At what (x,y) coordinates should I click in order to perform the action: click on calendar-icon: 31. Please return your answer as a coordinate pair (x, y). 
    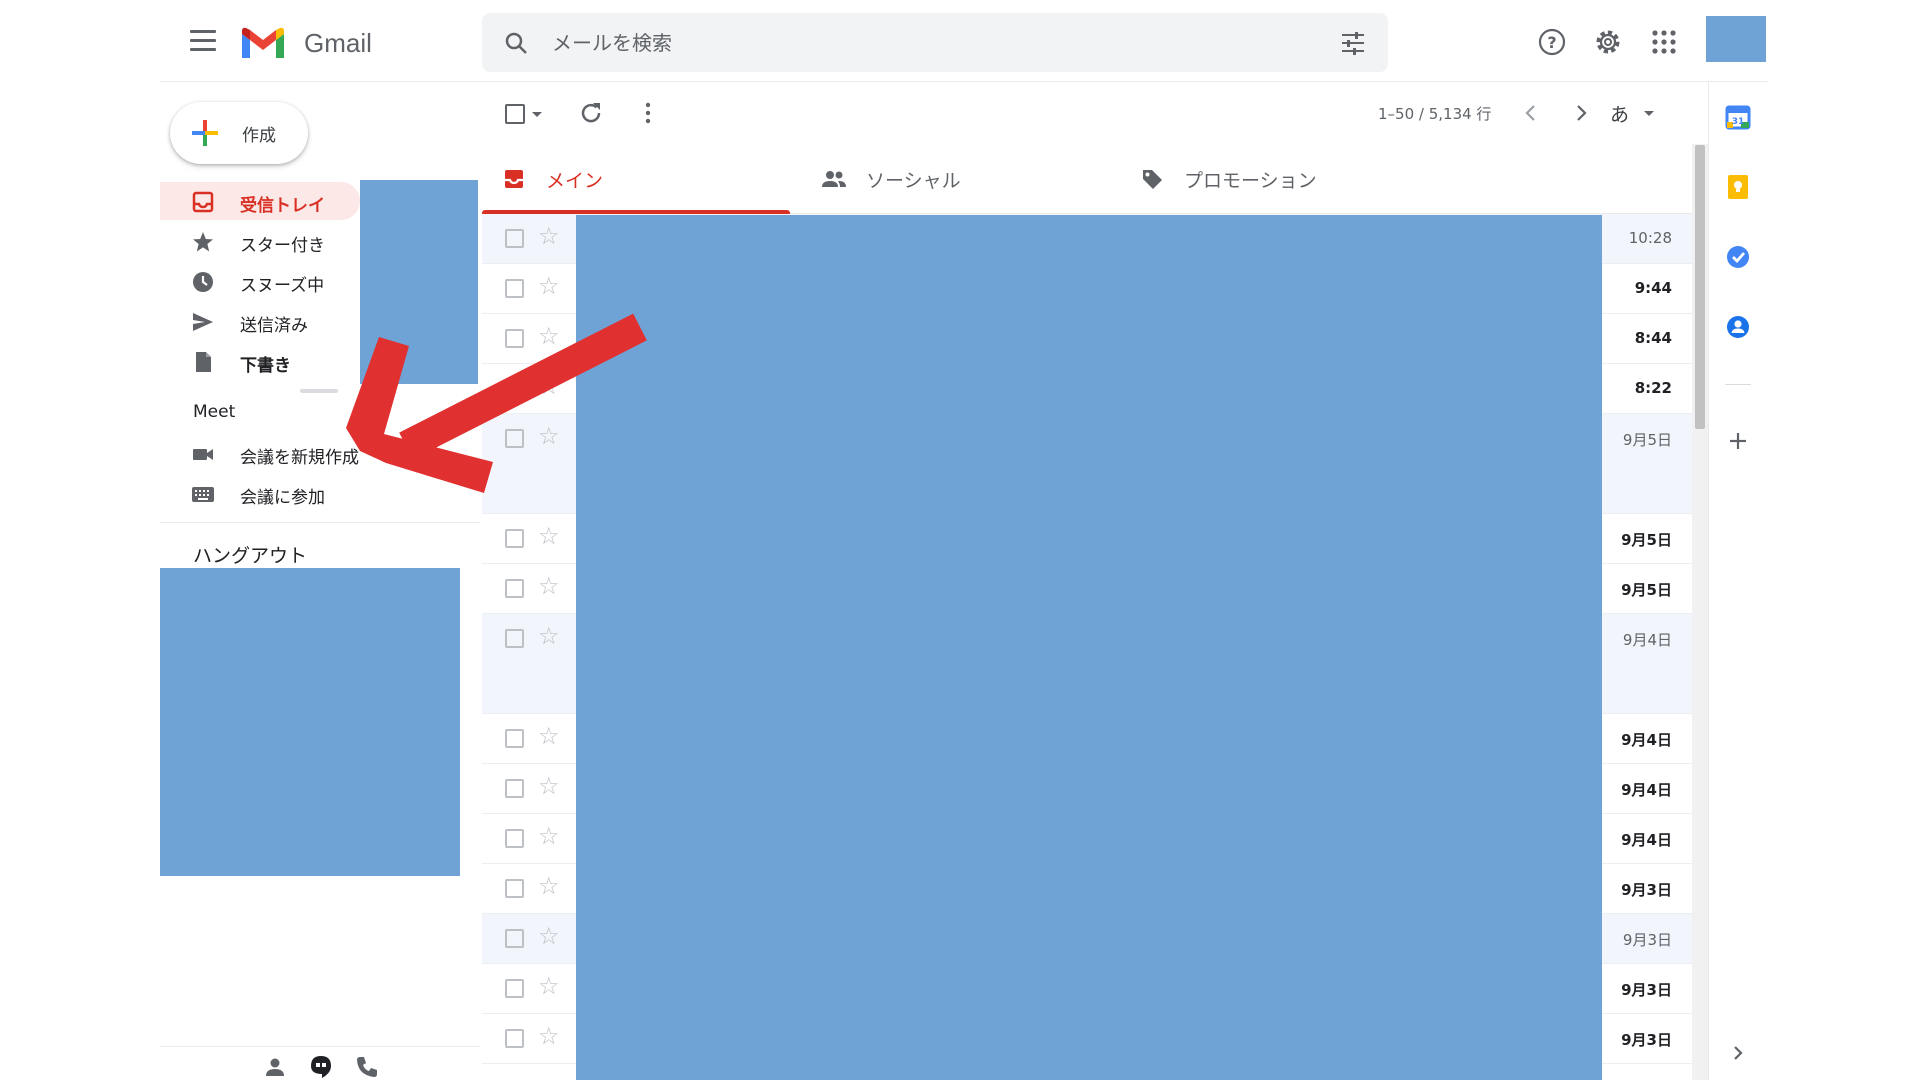
    Looking at the image, I should click on (1738, 117).